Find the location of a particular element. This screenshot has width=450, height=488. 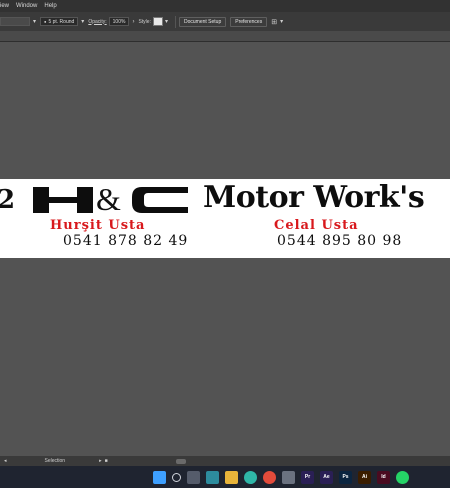

after-effects-icon: Ae is located at coordinates (326, 477).